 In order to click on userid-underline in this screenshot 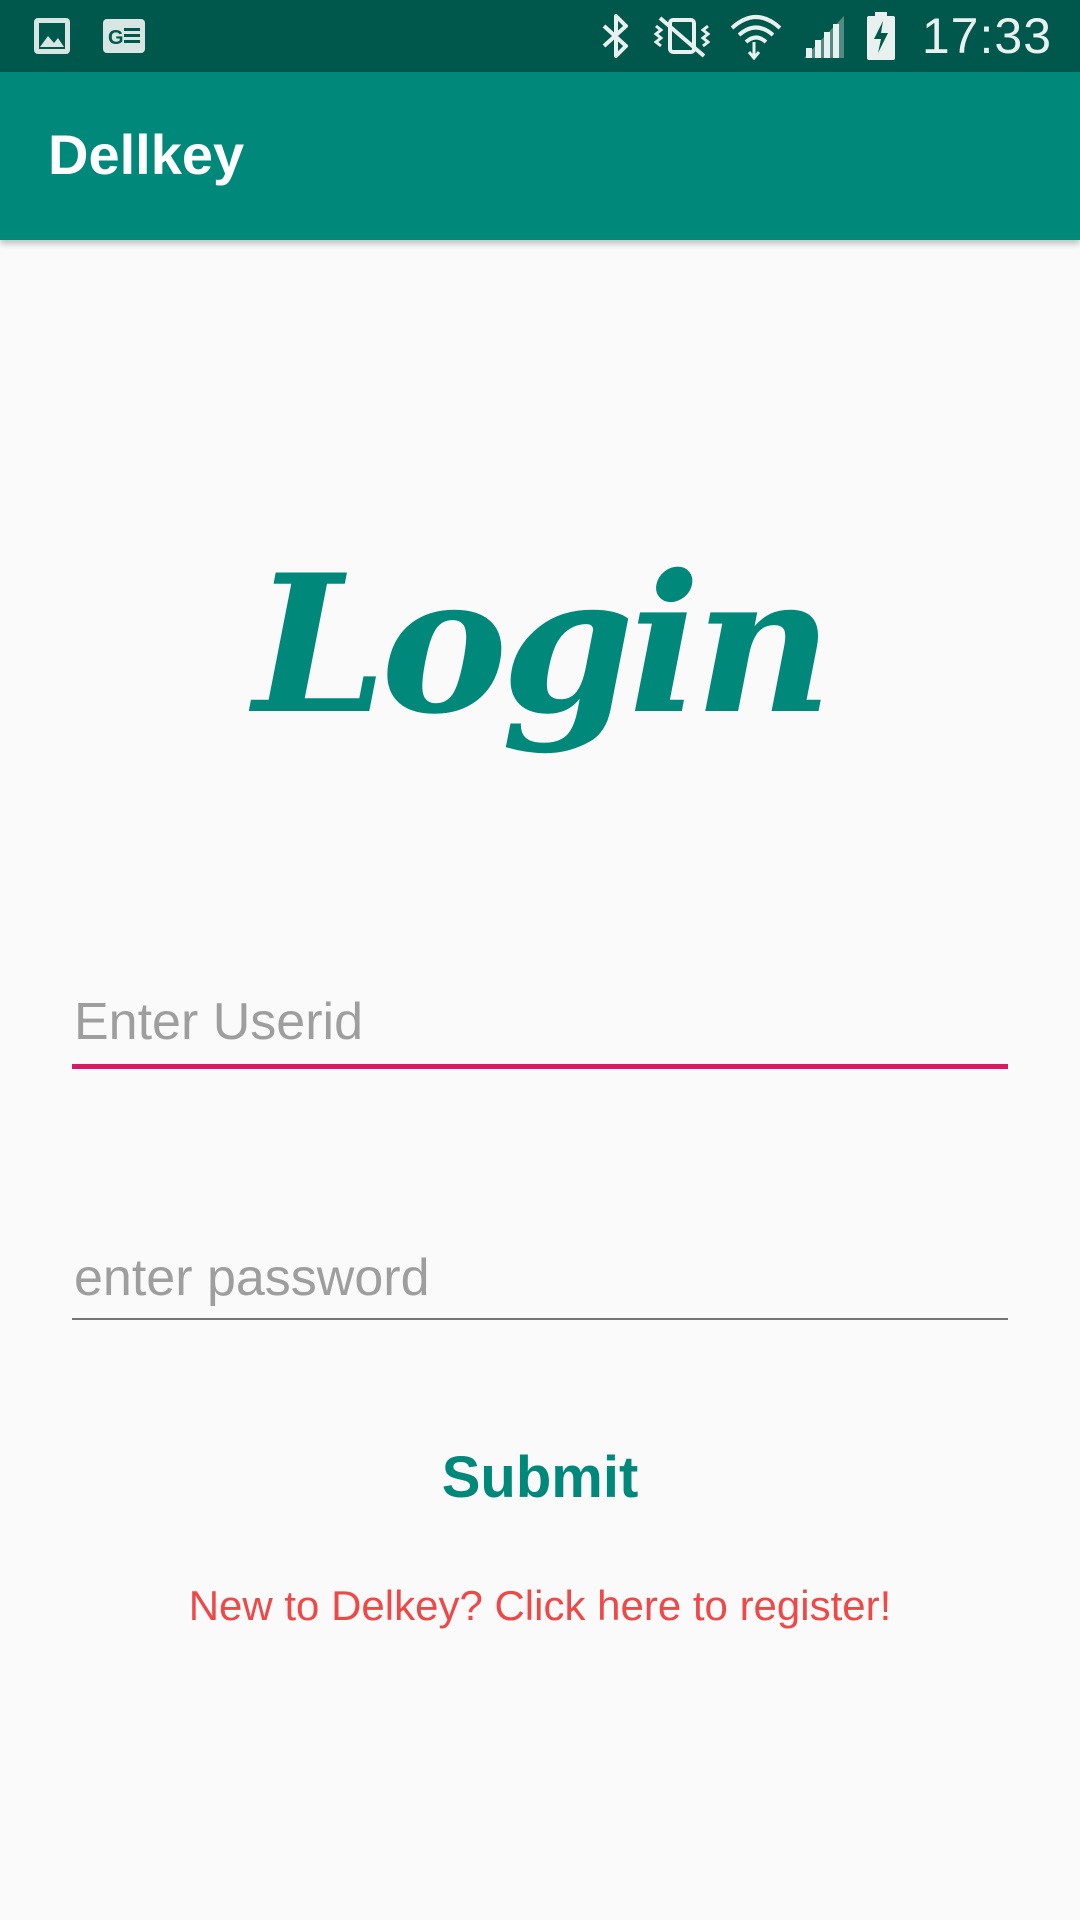, I will do `click(540, 1066)`.